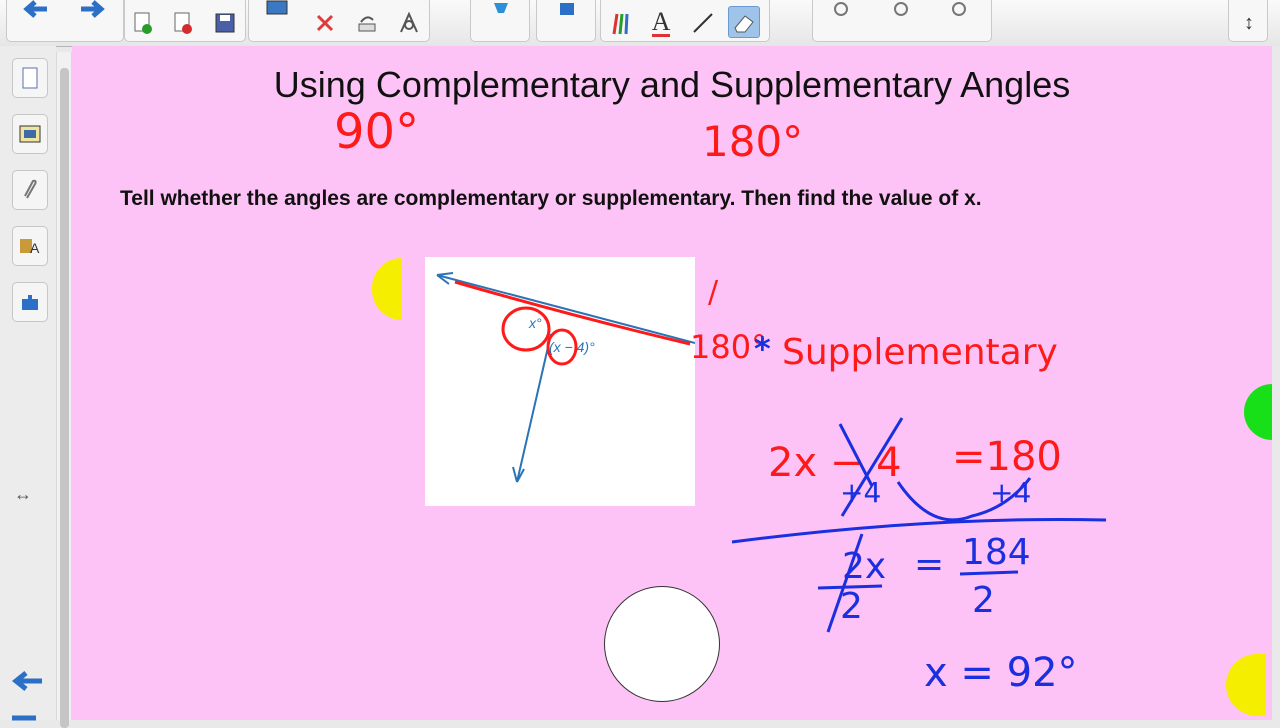  What do you see at coordinates (1001, 673) in the screenshot?
I see `ink-solution: x = 92°` at bounding box center [1001, 673].